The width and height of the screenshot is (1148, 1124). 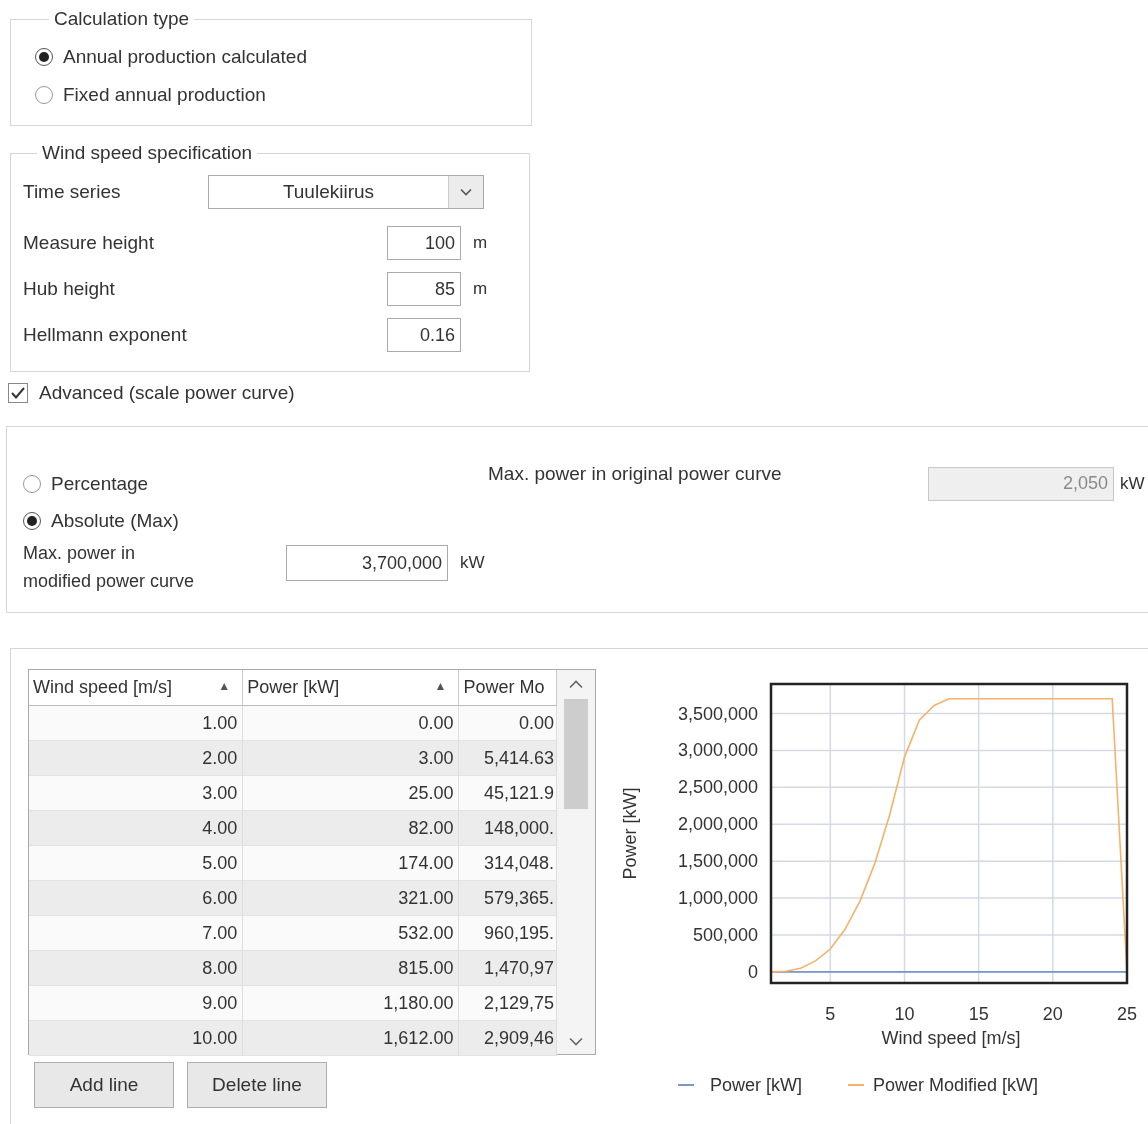 What do you see at coordinates (576, 684) in the screenshot?
I see `scroll-up-icon` at bounding box center [576, 684].